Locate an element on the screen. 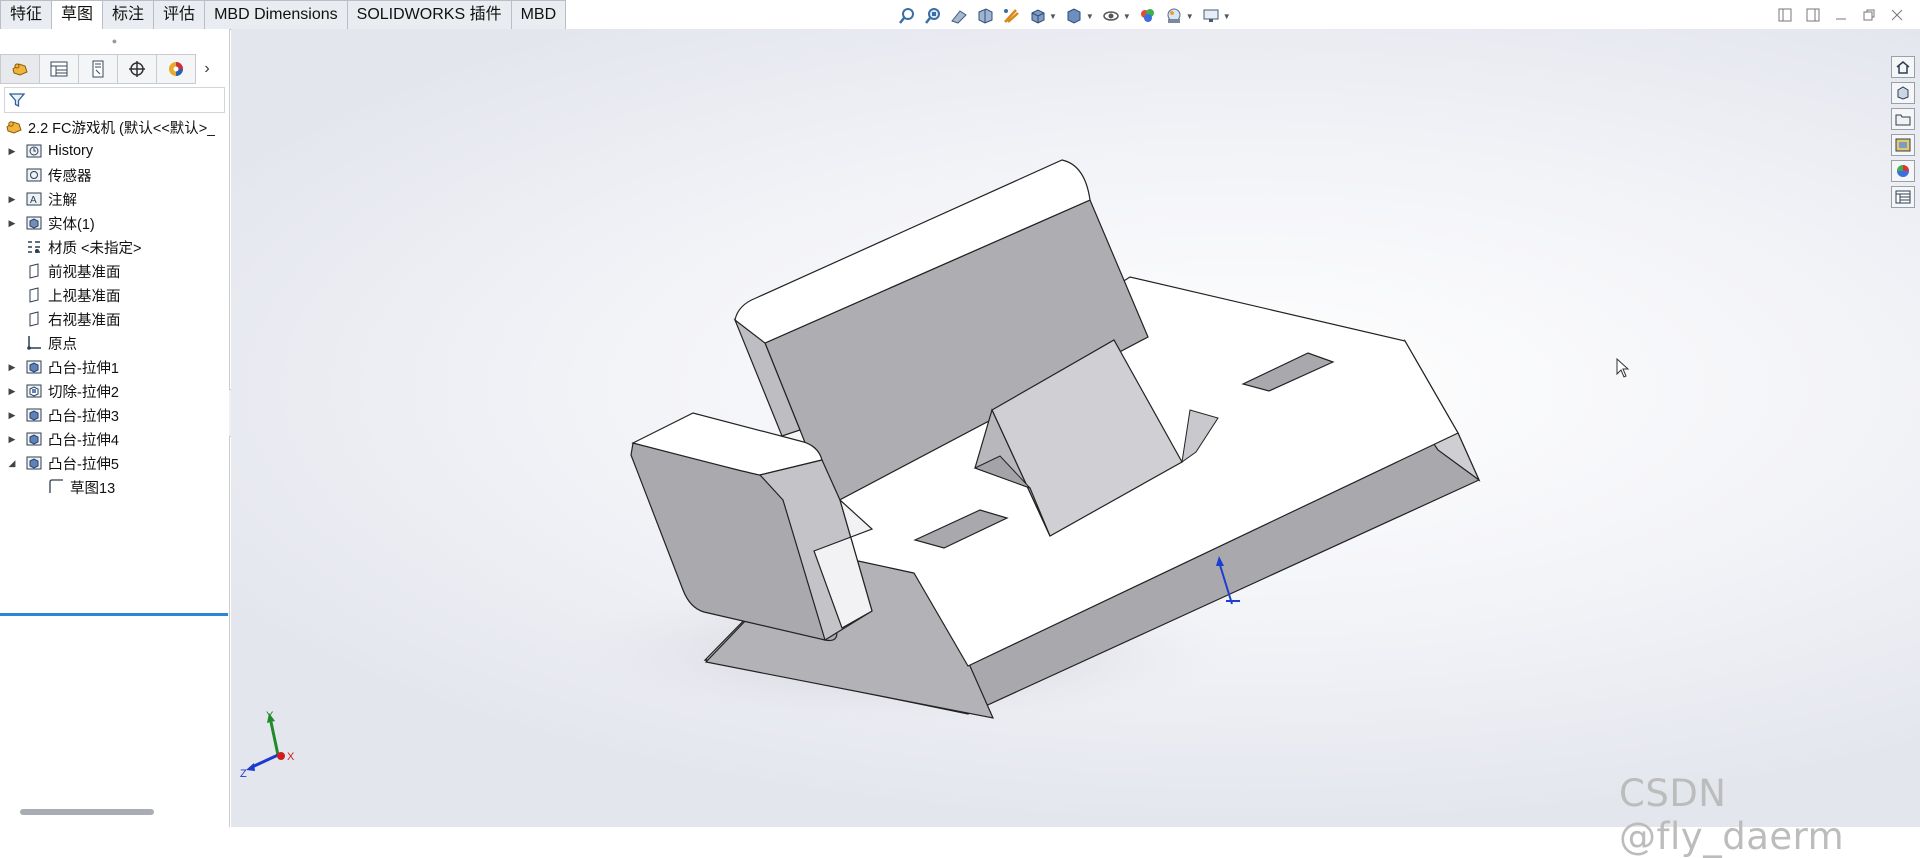 The height and width of the screenshot is (858, 1920). tree-item-label: 草图13 is located at coordinates (93, 488).